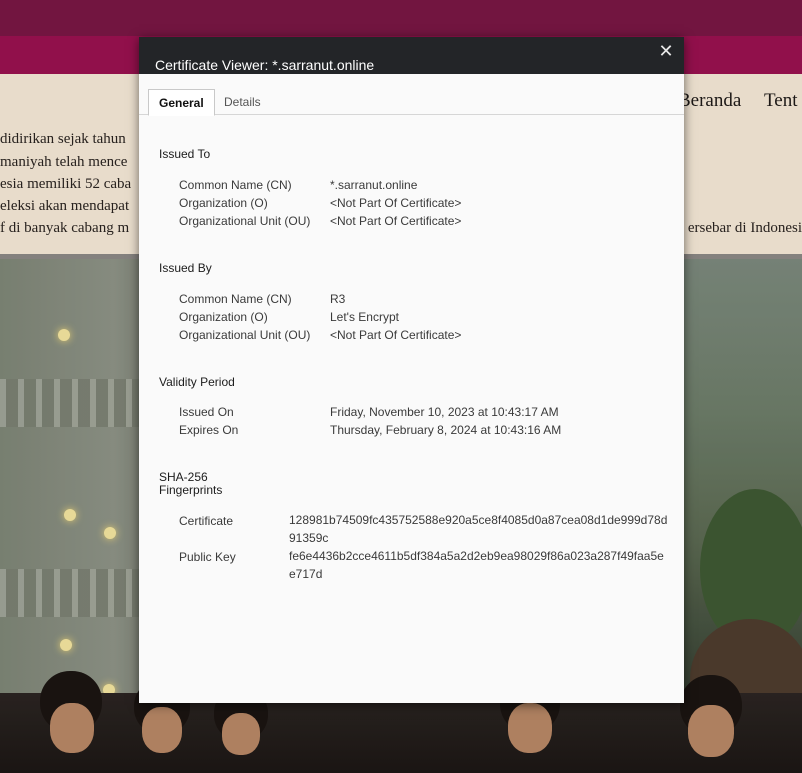 The image size is (802, 773). Describe the element at coordinates (666, 52) in the screenshot. I see `close-icon: ✕` at that location.